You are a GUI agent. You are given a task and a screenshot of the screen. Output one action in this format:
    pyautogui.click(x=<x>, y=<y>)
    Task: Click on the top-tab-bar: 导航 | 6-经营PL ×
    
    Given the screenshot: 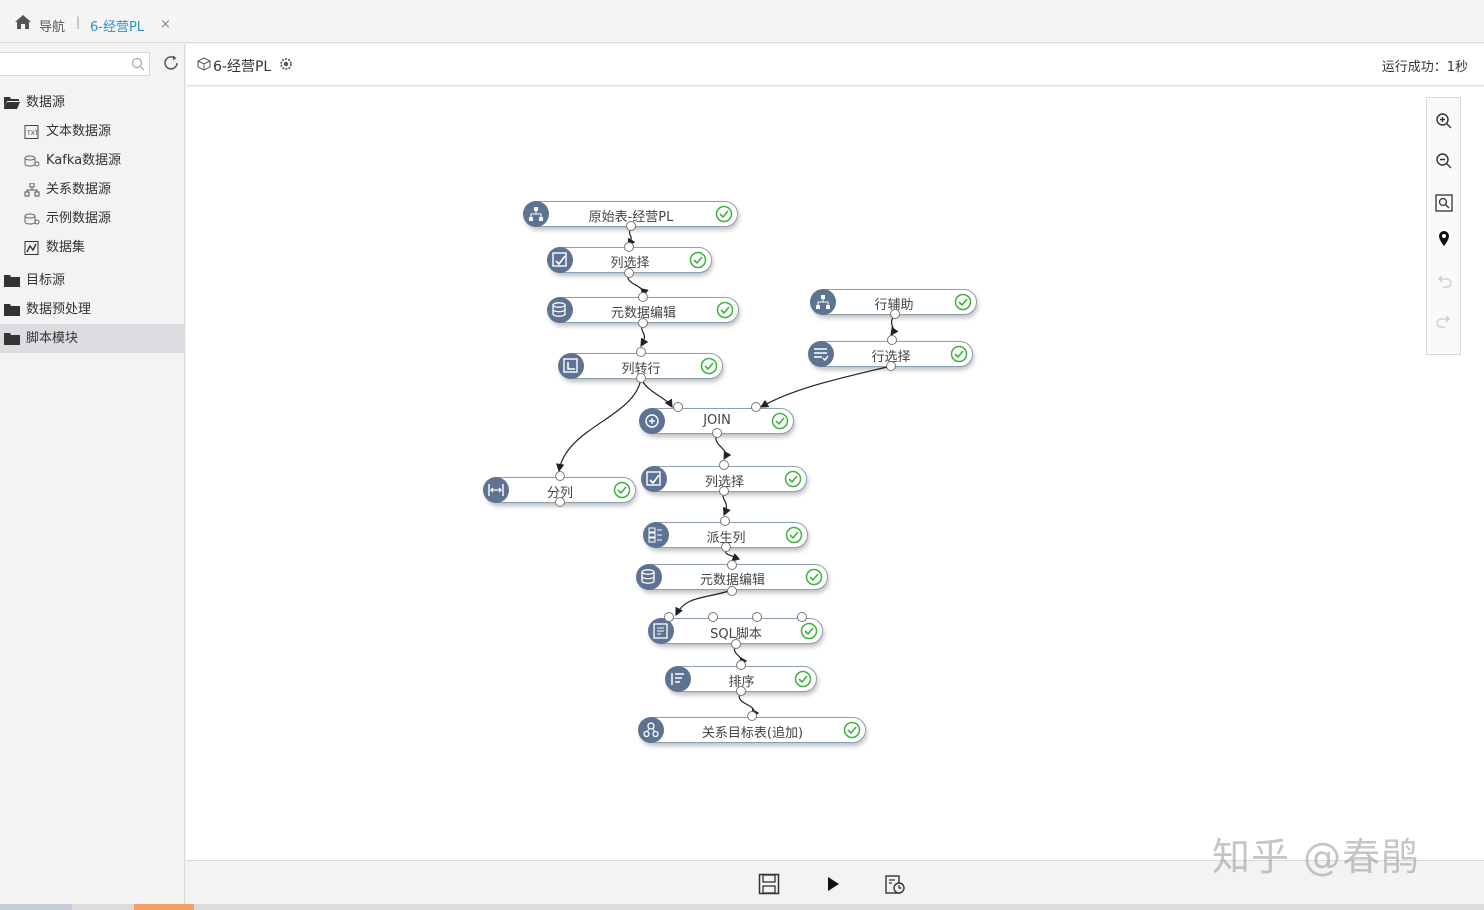 What is the action you would take?
    pyautogui.click(x=742, y=25)
    